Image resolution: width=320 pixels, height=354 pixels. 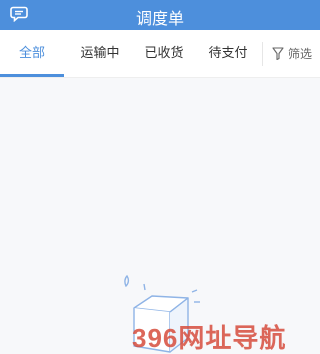 I want to click on tab-bar: 全部 运输中 已收货 待支付 筛选, so click(x=160, y=54).